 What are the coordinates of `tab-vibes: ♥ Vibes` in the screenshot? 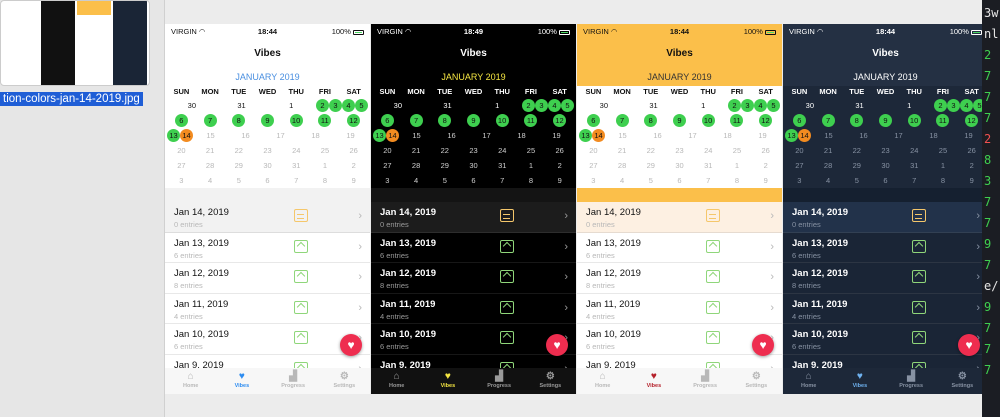 It's located at (447, 381).